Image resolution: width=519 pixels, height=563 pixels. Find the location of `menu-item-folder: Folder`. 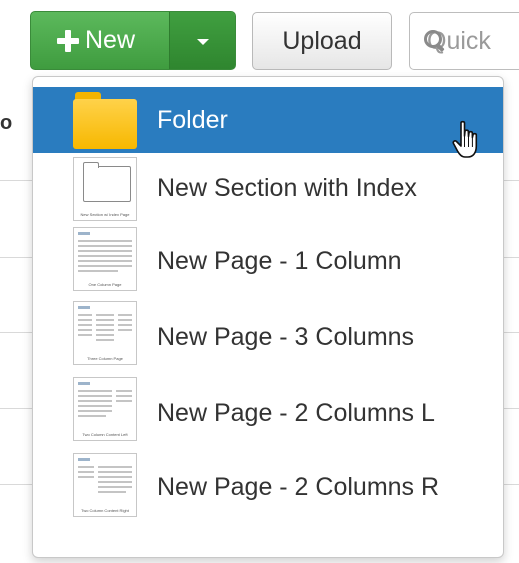

menu-item-folder: Folder is located at coordinates (268, 120).